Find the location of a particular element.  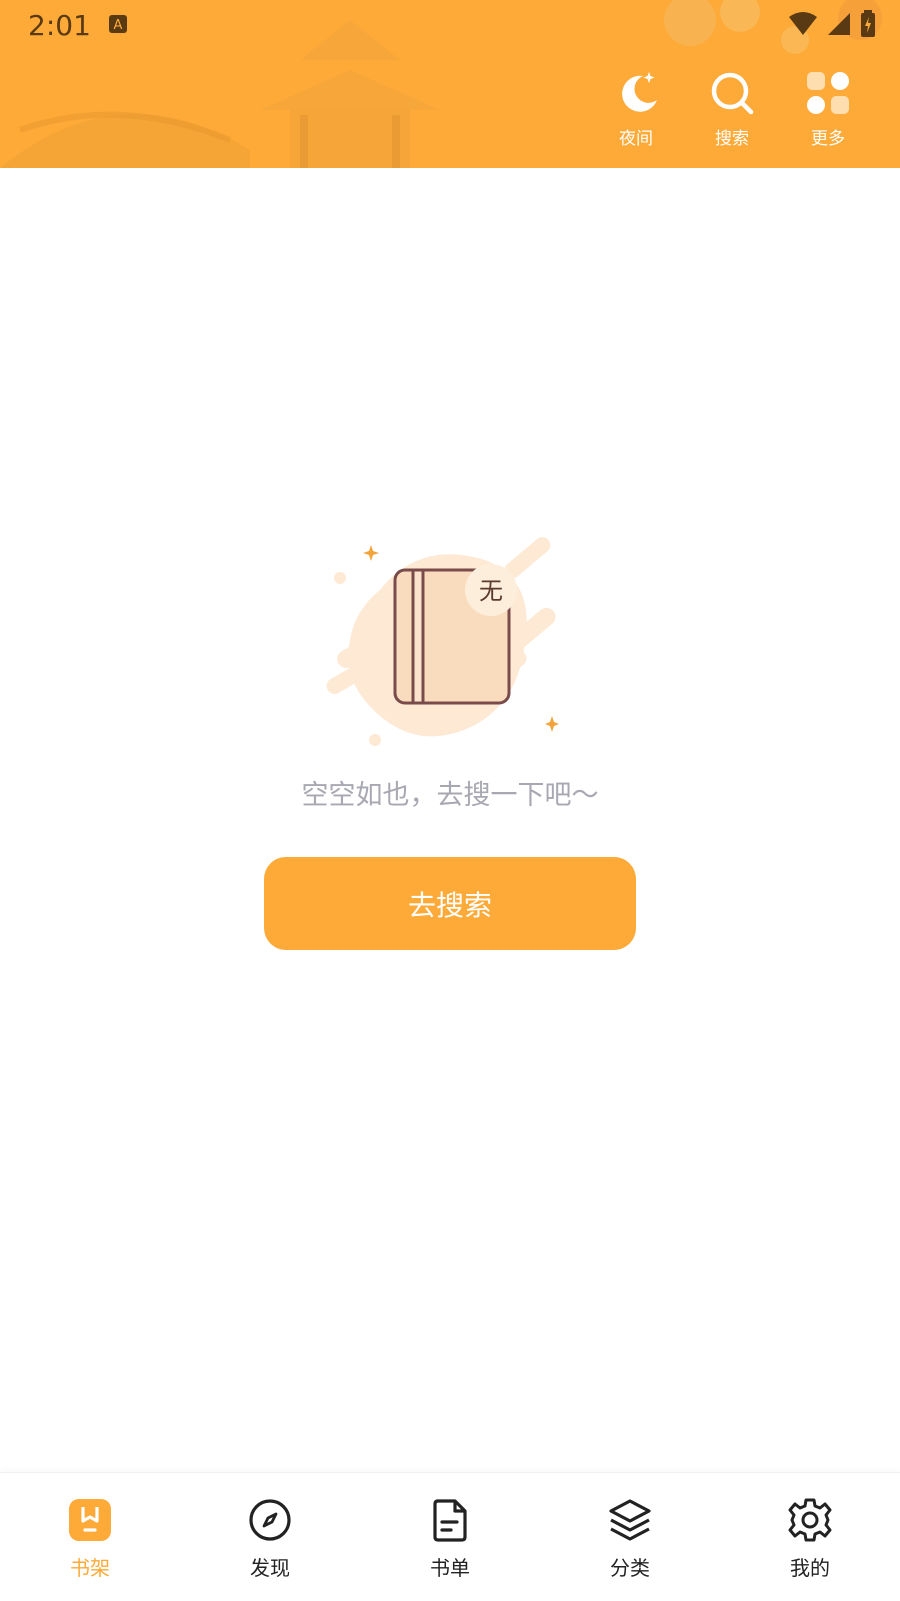

grid-icon is located at coordinates (828, 93).